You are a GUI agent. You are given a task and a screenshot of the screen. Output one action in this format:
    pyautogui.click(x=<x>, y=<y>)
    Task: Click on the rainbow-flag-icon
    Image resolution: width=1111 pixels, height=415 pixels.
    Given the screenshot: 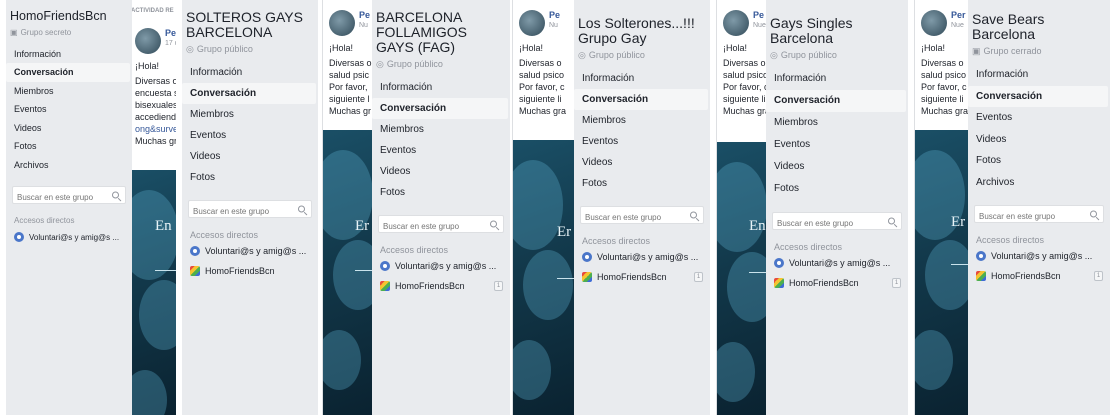 What is the action you would take?
    pyautogui.click(x=779, y=283)
    